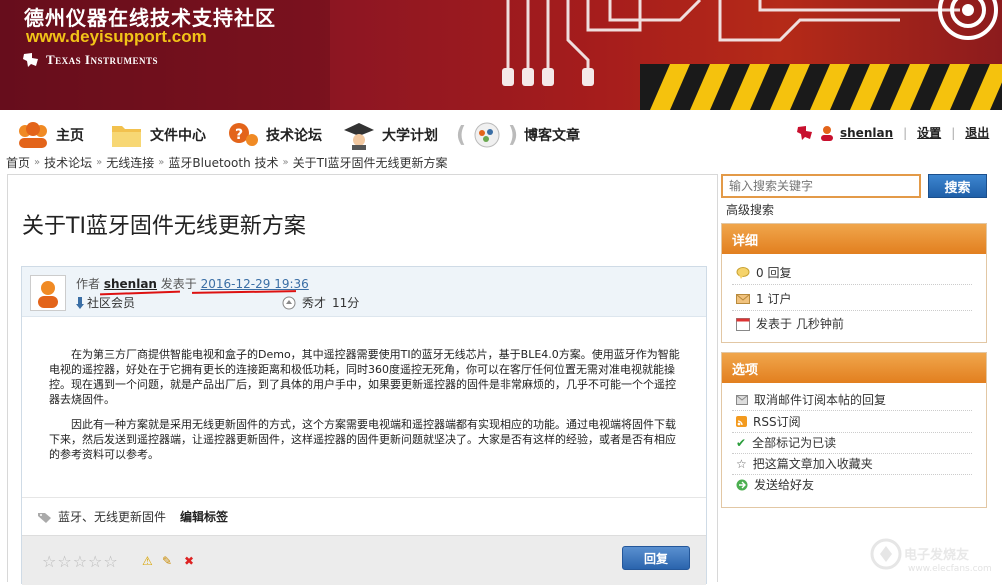 Image resolution: width=1002 pixels, height=585 pixels. What do you see at coordinates (70, 136) in the screenshot?
I see `nav-home-label: 主页` at bounding box center [70, 136].